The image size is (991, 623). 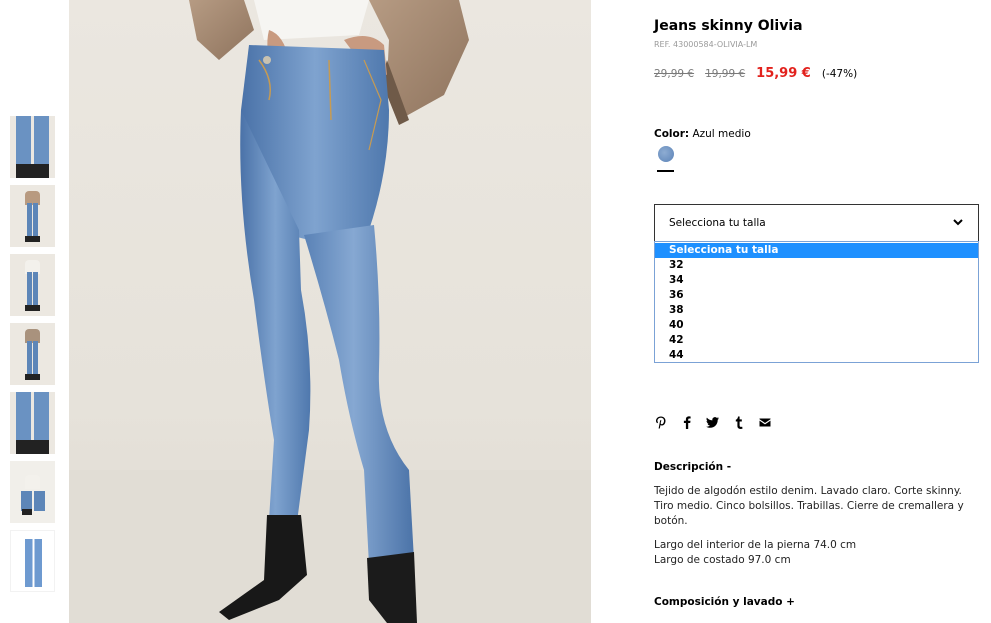 What do you see at coordinates (839, 74) in the screenshot?
I see `discount-badge: (-47%)` at bounding box center [839, 74].